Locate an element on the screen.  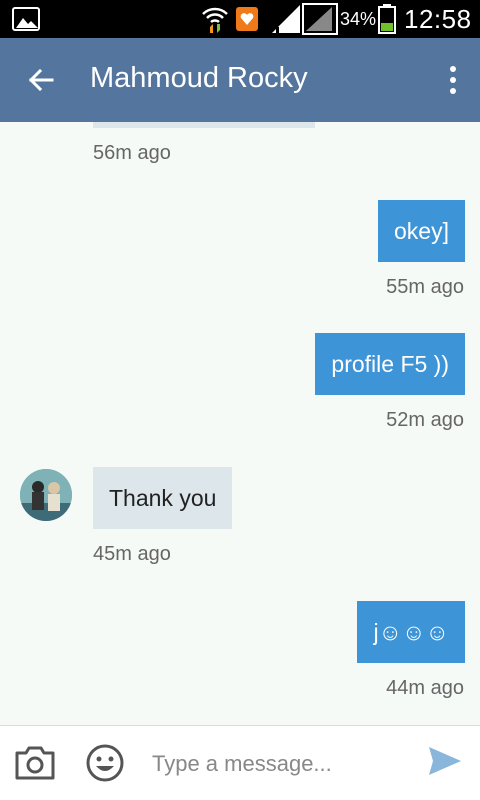
contact-avatar is located at coordinates (46, 495).